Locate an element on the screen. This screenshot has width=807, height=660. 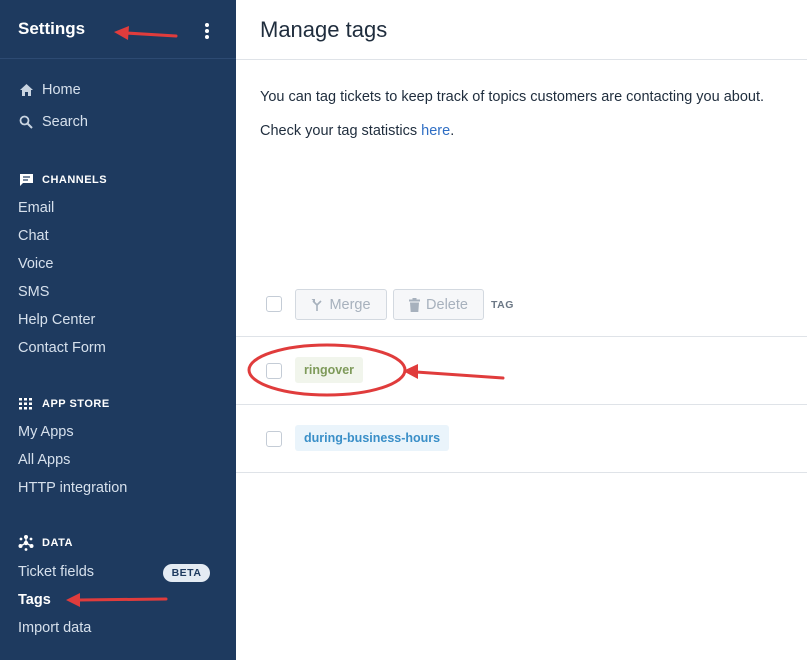
sidebar-item-help-center: Help Center is located at coordinates (56, 320).